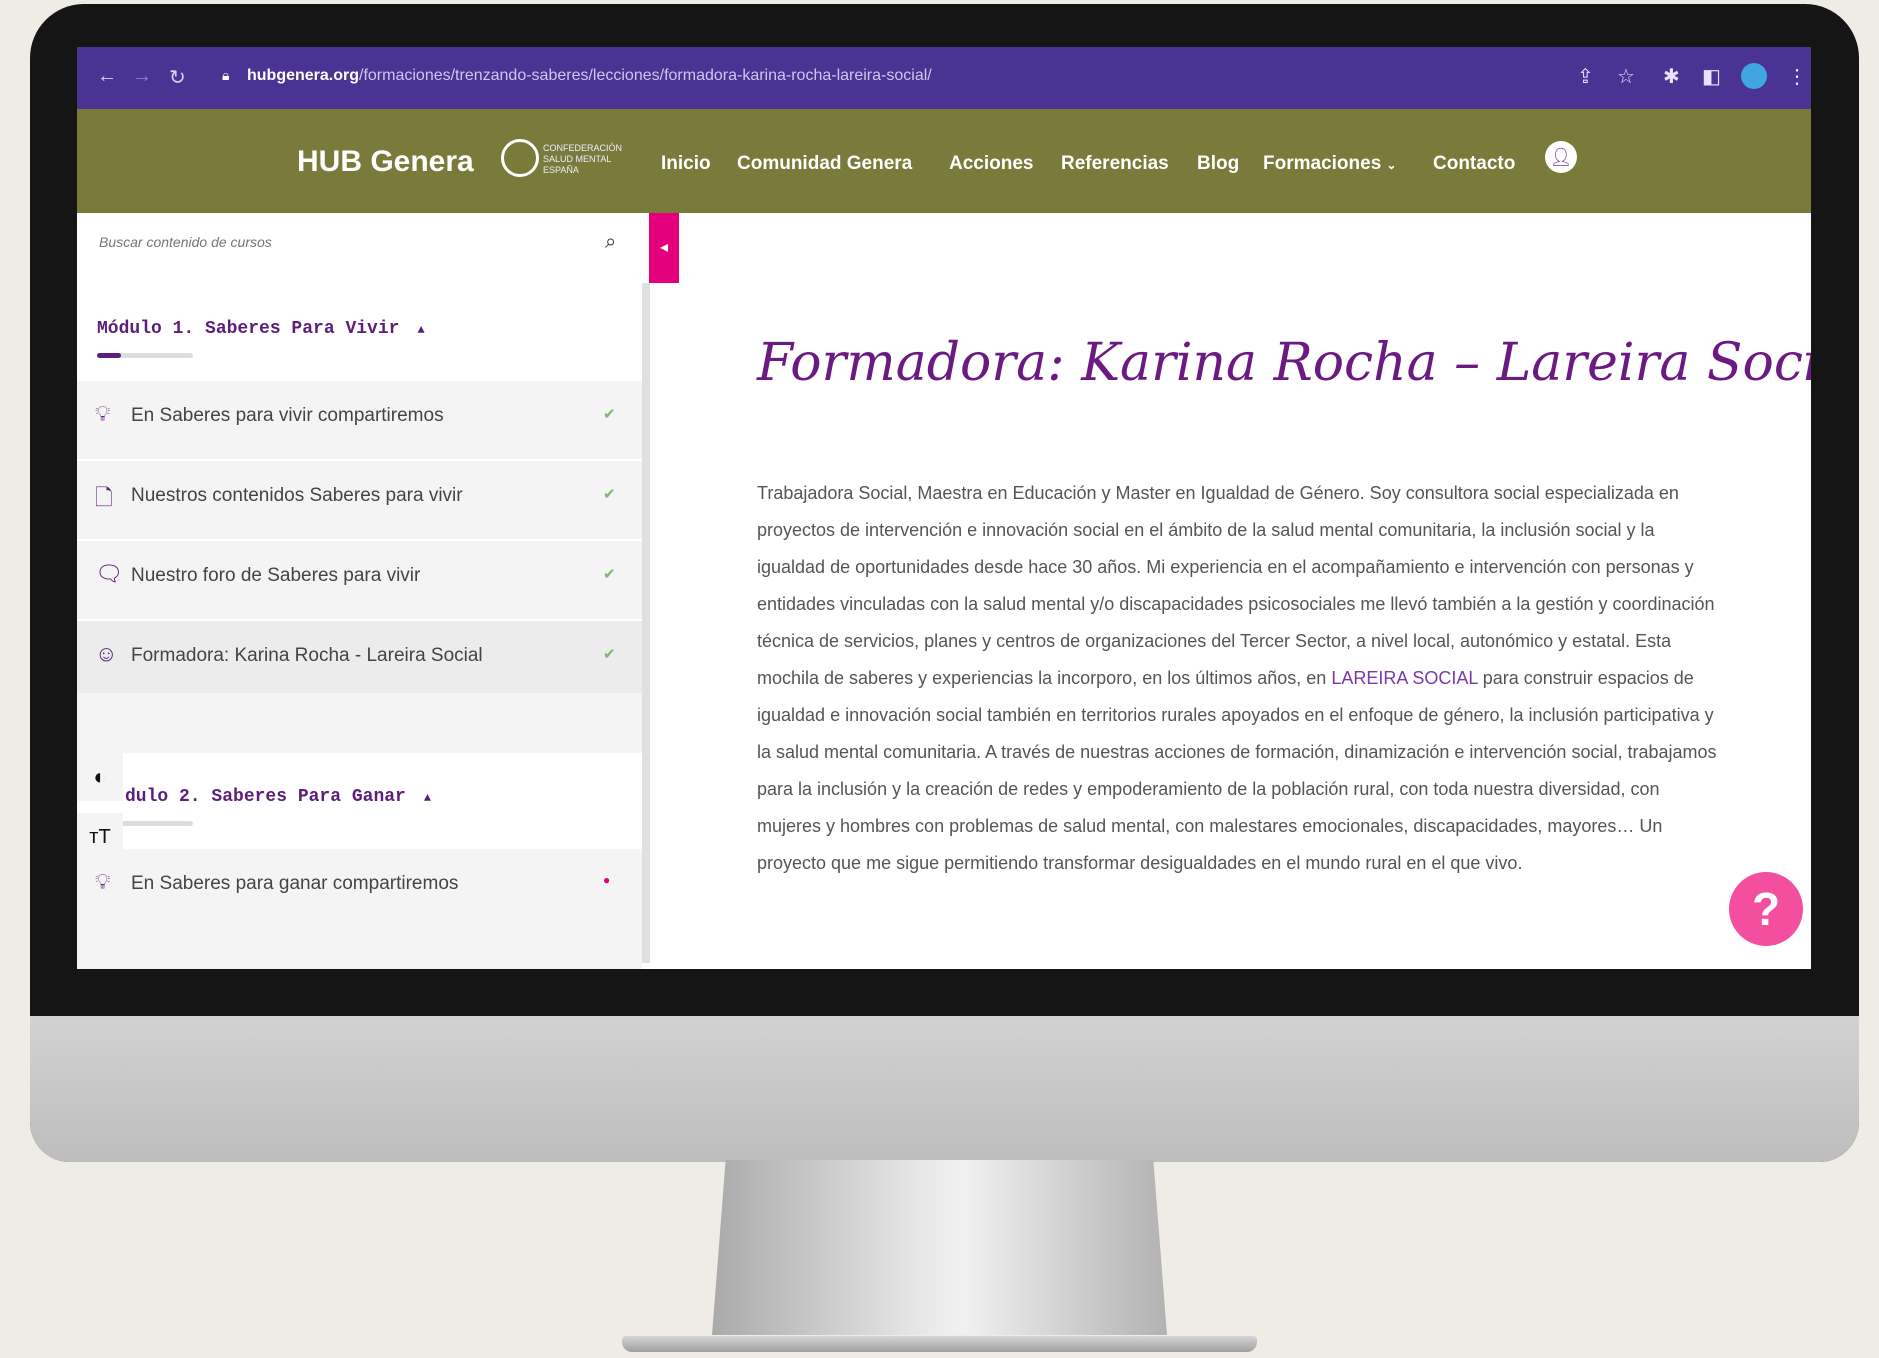 The width and height of the screenshot is (1879, 1358). I want to click on chevron-left-icon: ◂, so click(664, 247).